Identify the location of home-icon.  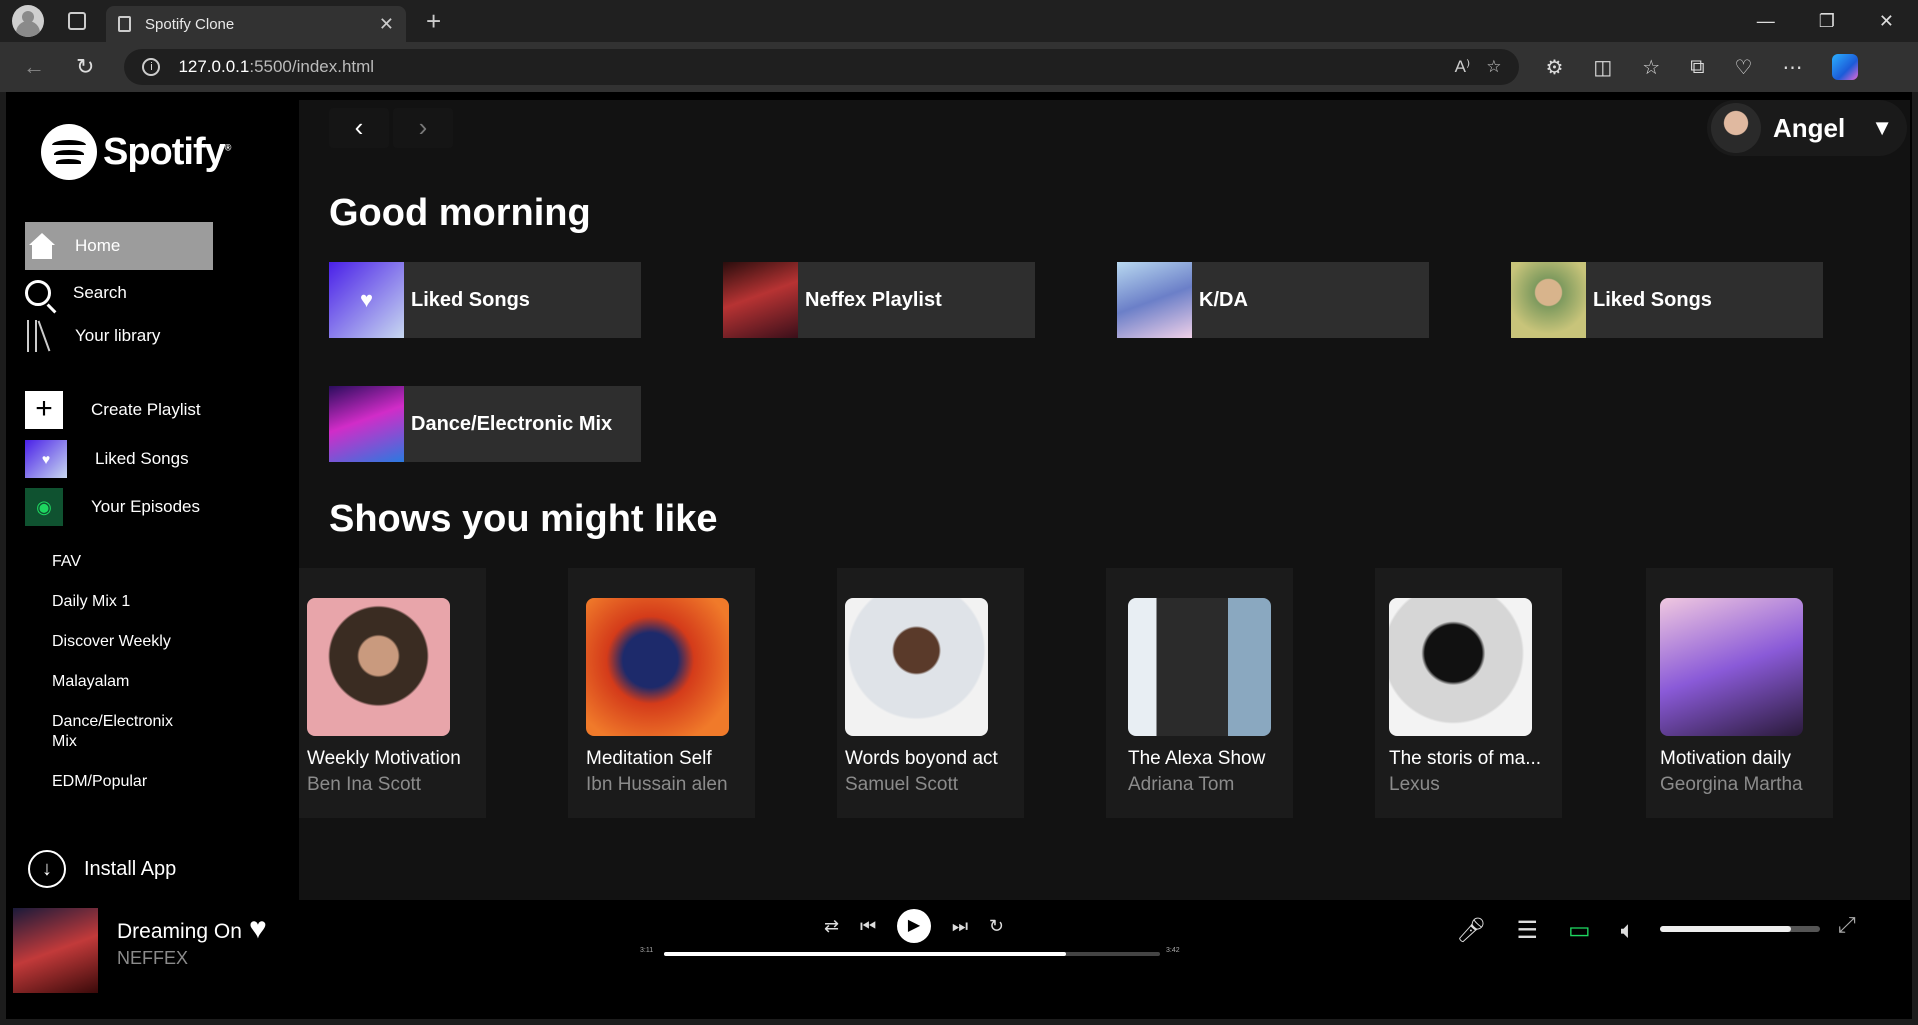
(42, 246).